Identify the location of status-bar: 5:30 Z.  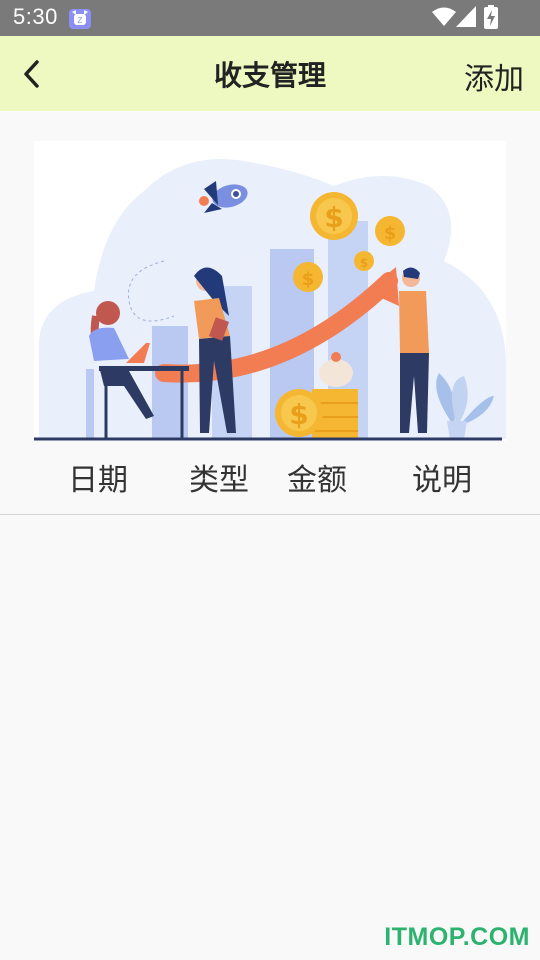
(270, 18).